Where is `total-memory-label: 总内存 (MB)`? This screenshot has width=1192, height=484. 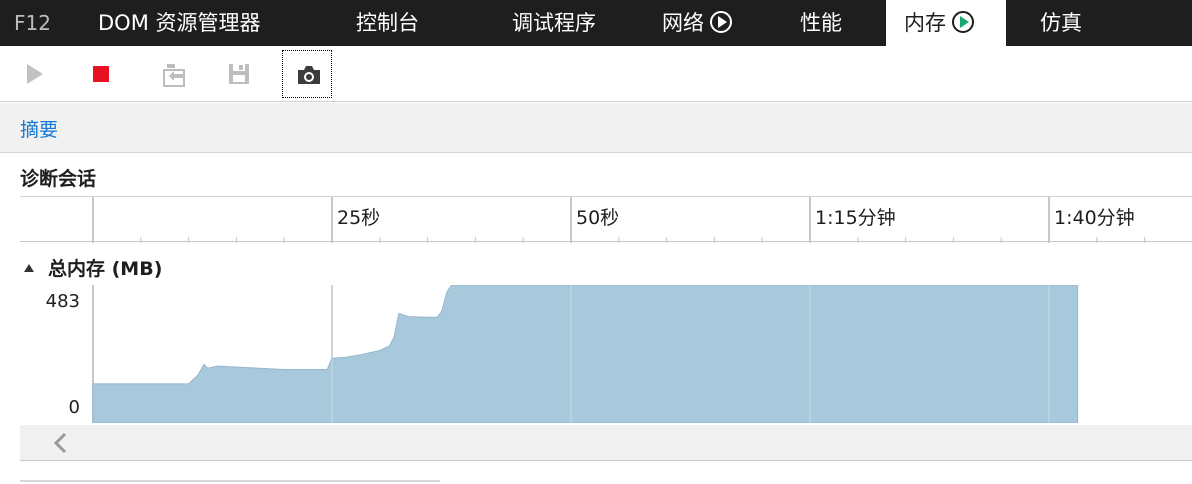 total-memory-label: 总内存 (MB) is located at coordinates (105, 269).